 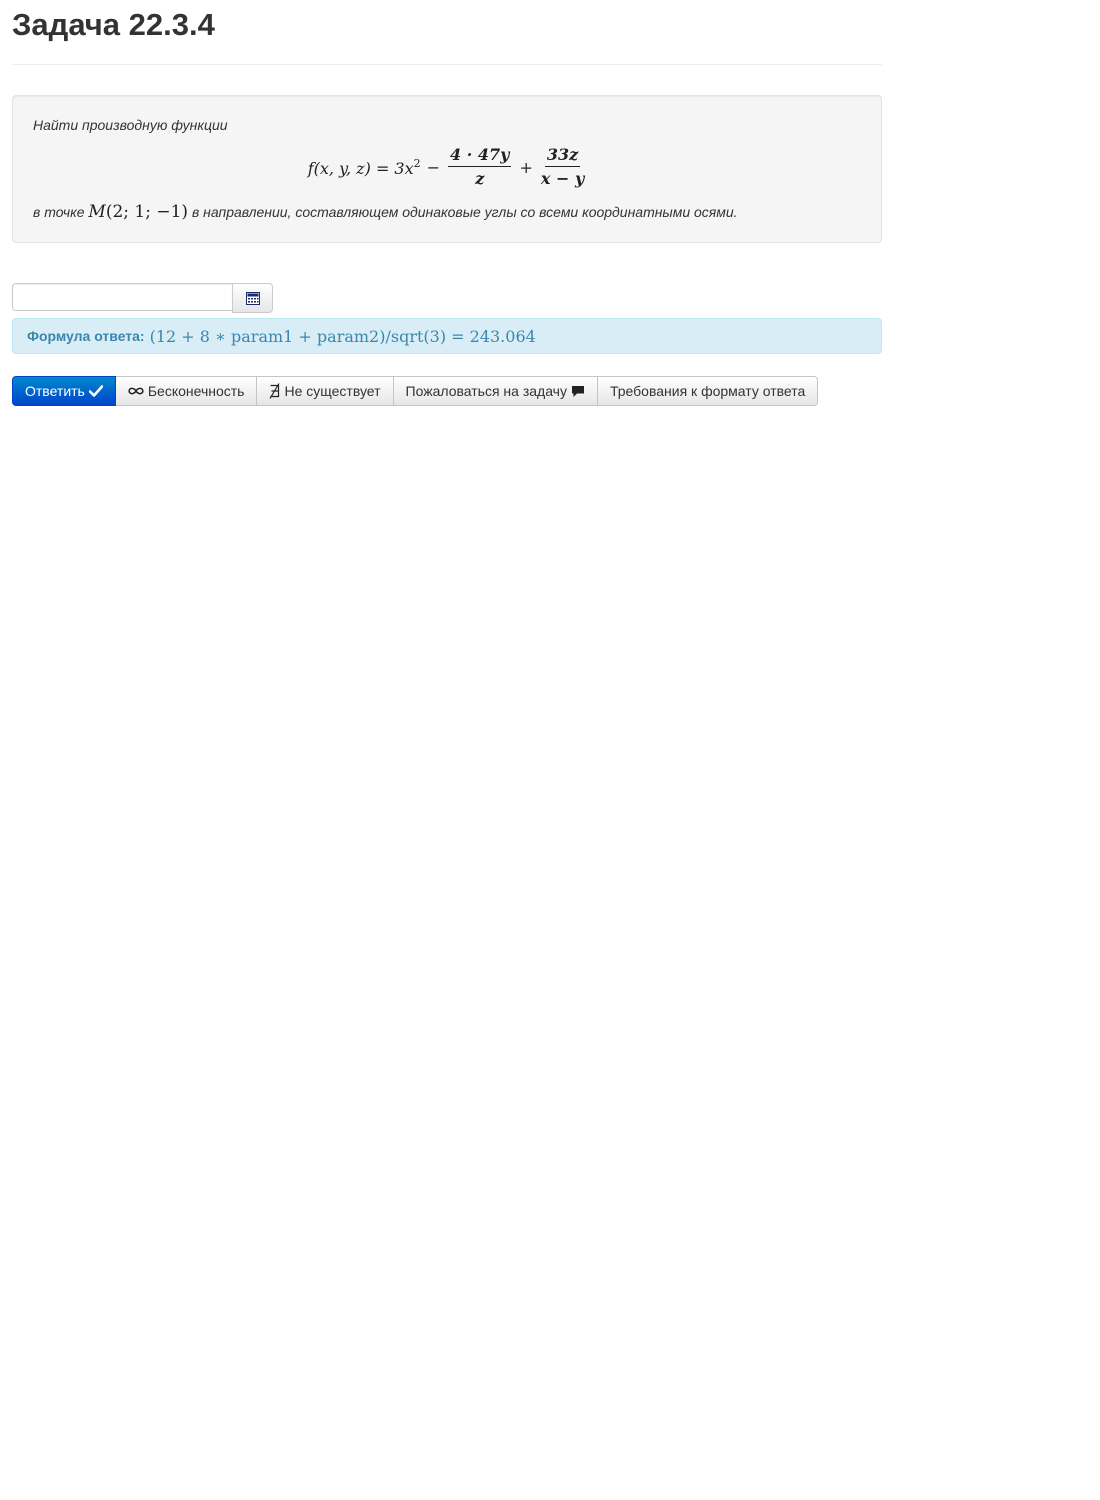 What do you see at coordinates (97, 212) in the screenshot?
I see `point-name: M` at bounding box center [97, 212].